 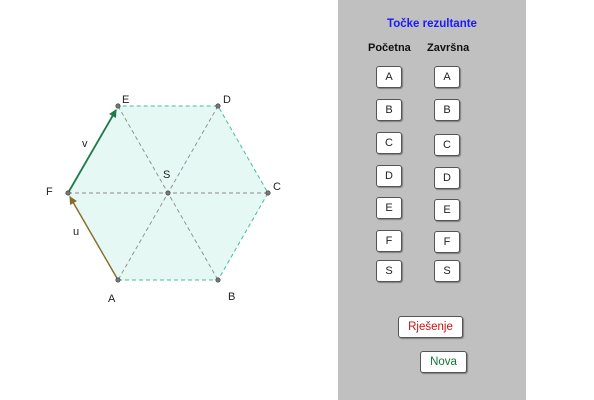 I want to click on end-column-header: Završna, so click(x=448, y=48).